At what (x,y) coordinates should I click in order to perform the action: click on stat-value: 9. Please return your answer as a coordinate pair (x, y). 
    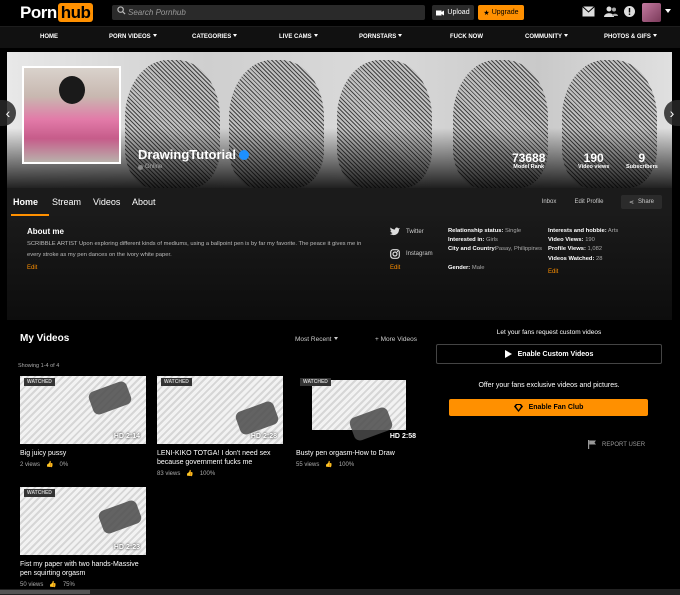
    Looking at the image, I should click on (642, 158).